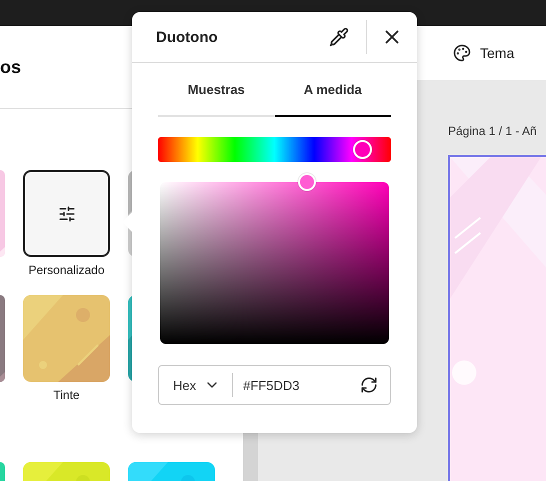 This screenshot has height=481, width=546. Describe the element at coordinates (66, 395) in the screenshot. I see `preset-label: Tinte` at that location.